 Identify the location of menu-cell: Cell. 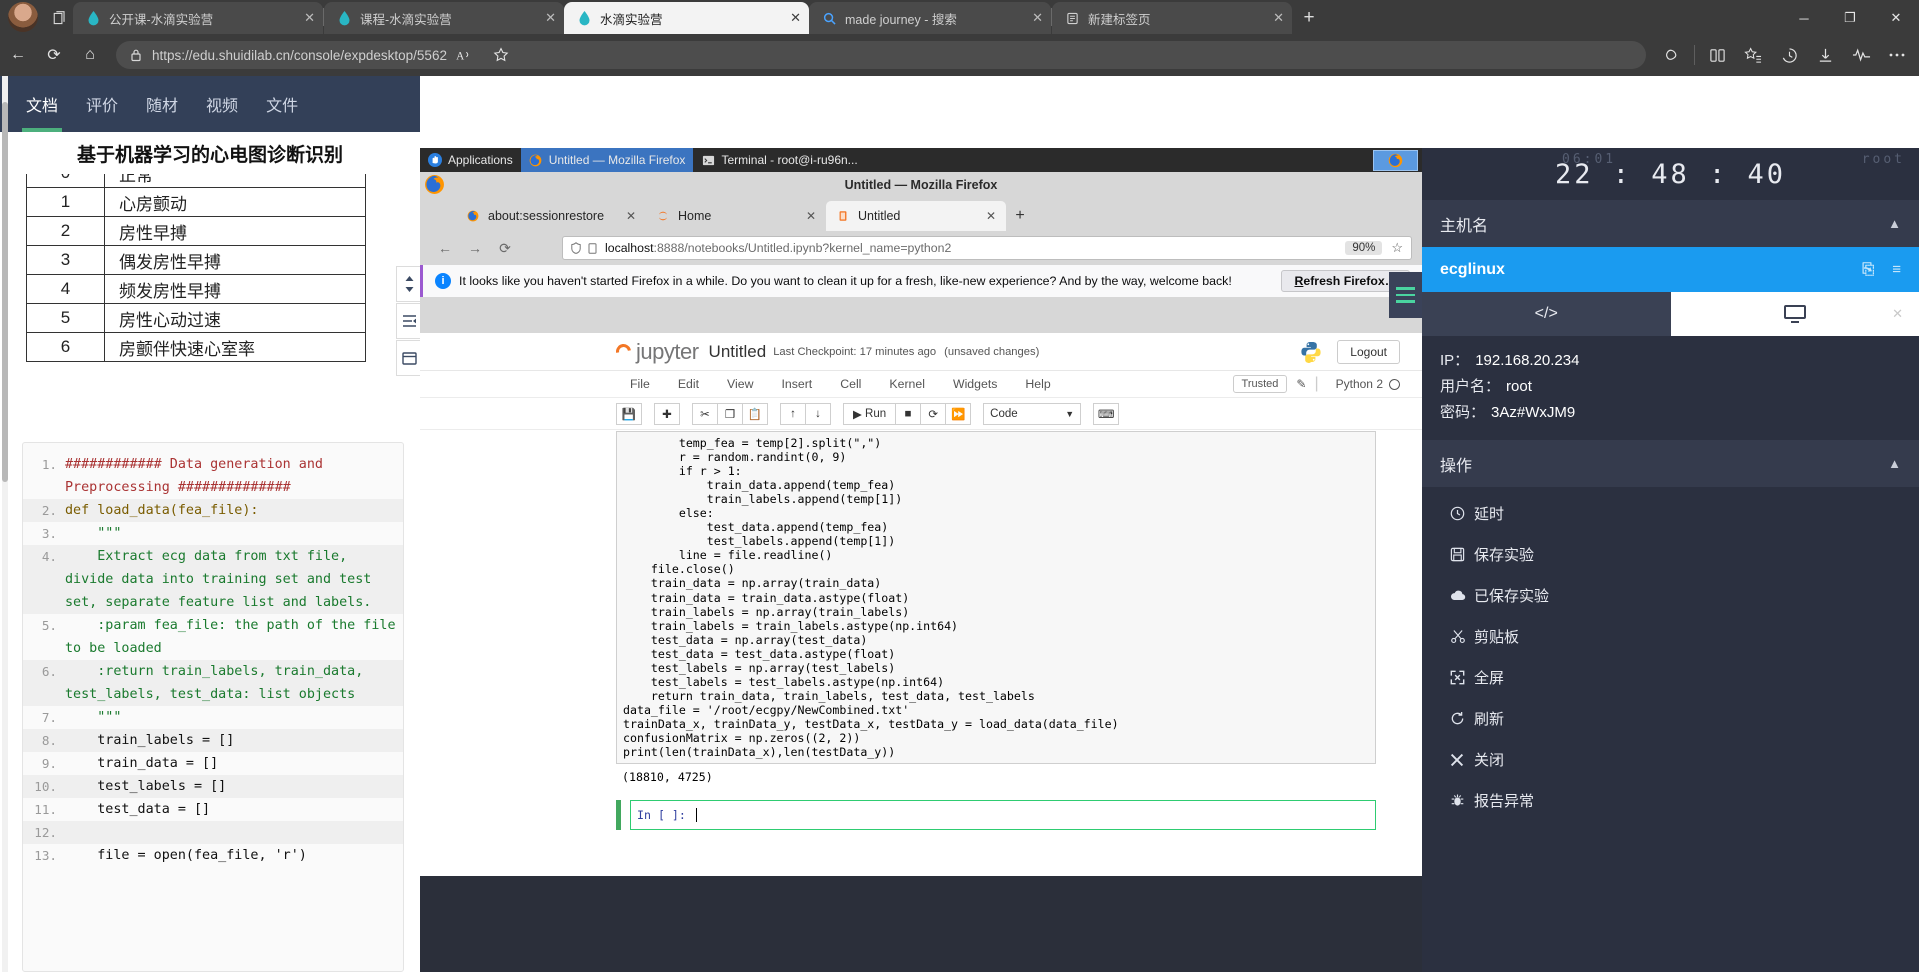
(850, 384).